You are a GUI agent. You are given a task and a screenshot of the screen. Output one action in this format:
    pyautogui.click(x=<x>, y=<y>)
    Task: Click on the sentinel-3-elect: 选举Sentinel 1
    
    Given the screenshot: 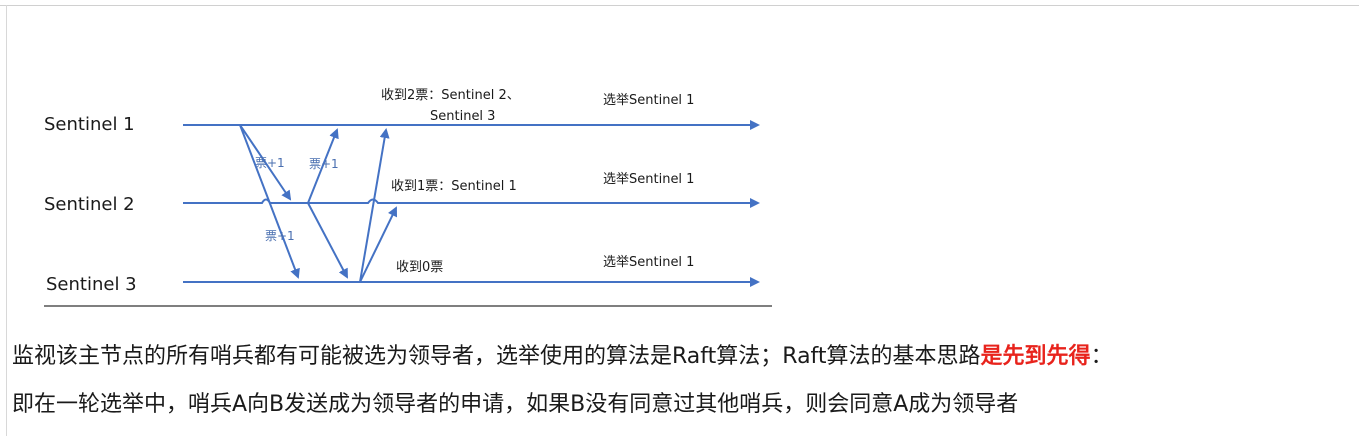 What is the action you would take?
    pyautogui.click(x=648, y=262)
    